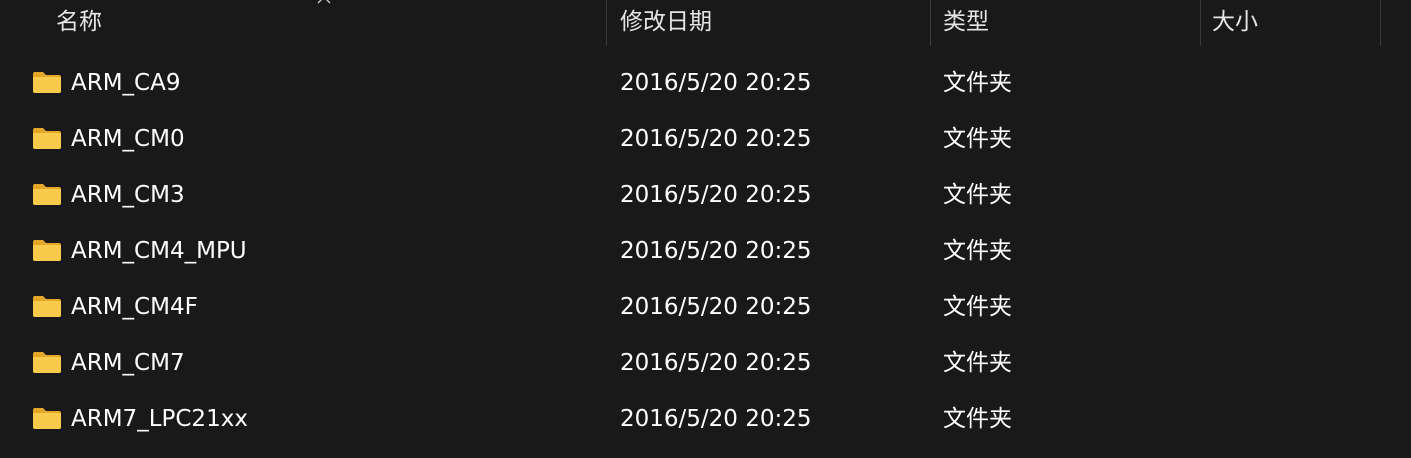  Describe the element at coordinates (1235, 22) in the screenshot. I see `column-header-size-label: 大小` at that location.